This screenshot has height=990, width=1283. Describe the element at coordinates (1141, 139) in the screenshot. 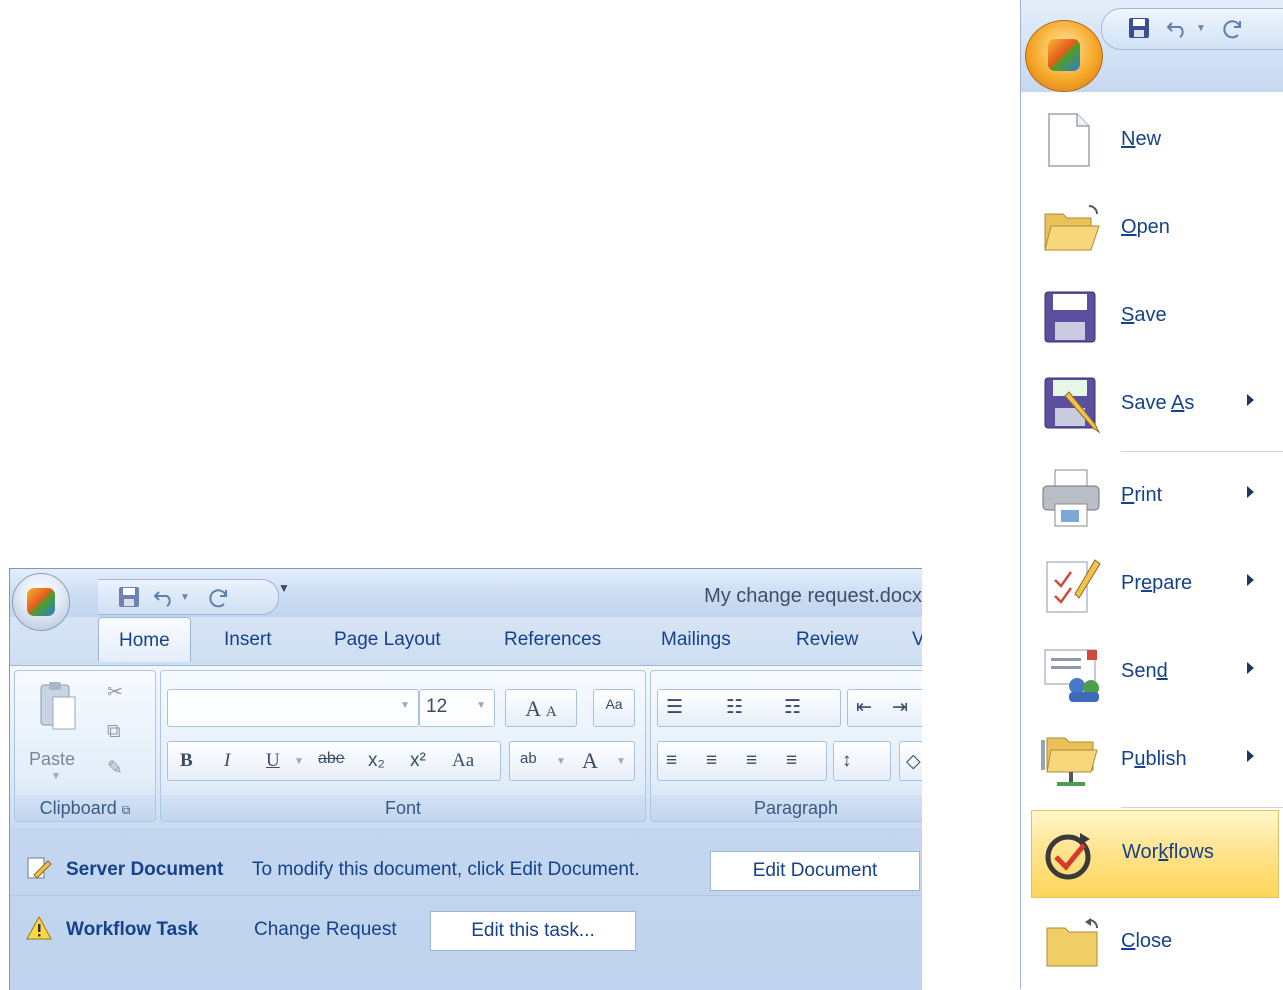

I see `menu-label-new: New` at that location.